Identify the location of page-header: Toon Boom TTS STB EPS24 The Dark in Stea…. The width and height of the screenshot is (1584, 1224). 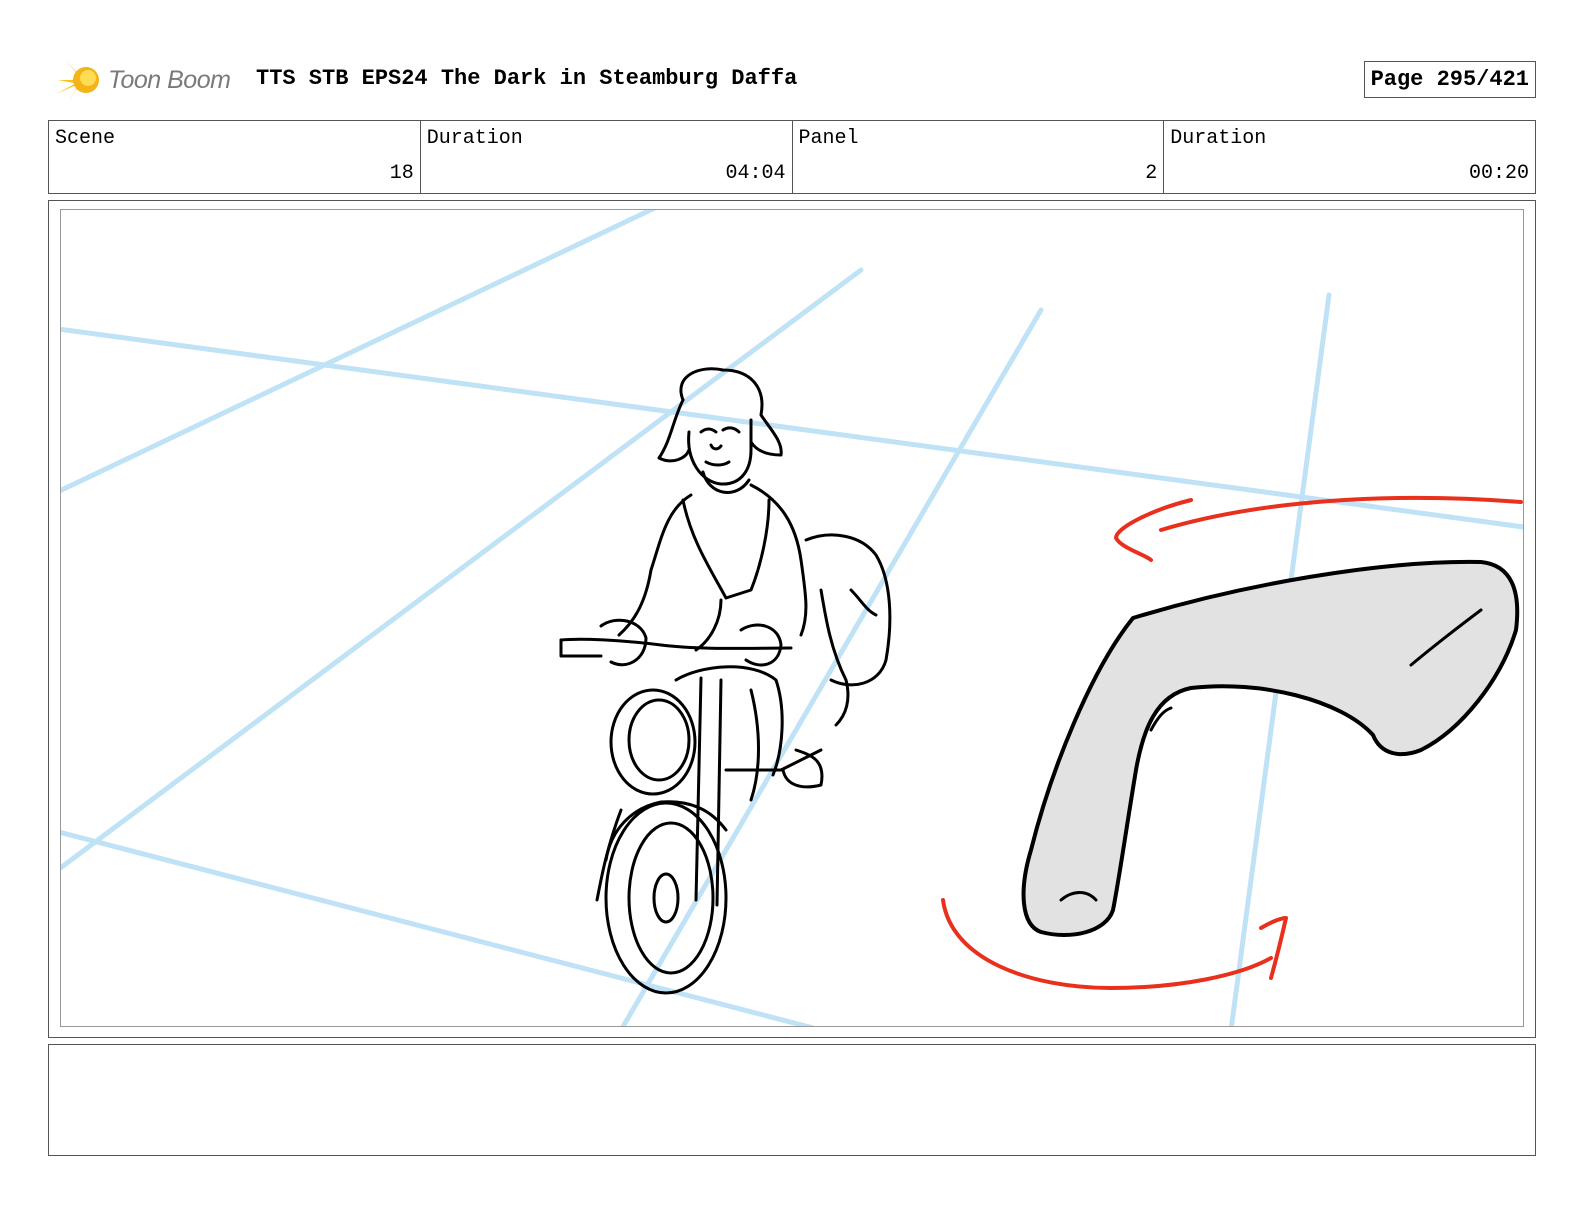
(792, 80).